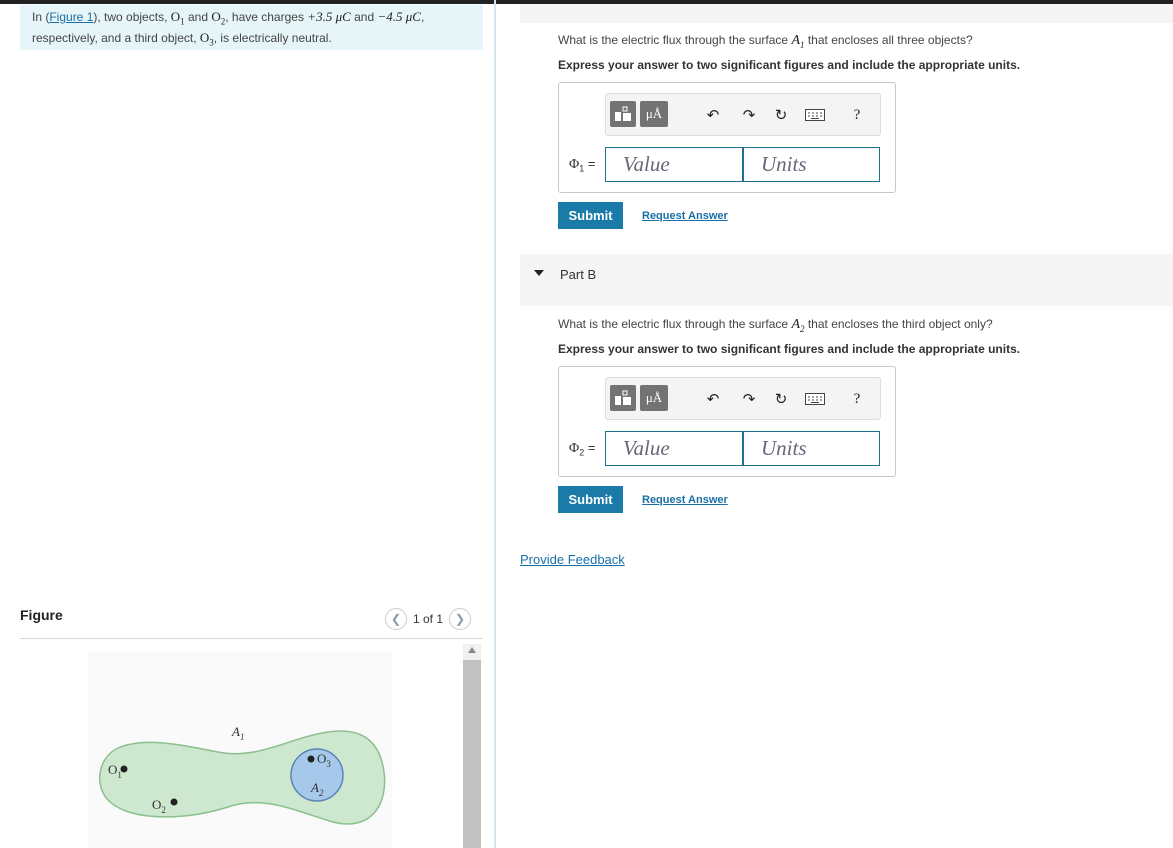 The width and height of the screenshot is (1173, 848). What do you see at coordinates (582, 449) in the screenshot?
I see `flux-symbol: Φ2 =` at bounding box center [582, 449].